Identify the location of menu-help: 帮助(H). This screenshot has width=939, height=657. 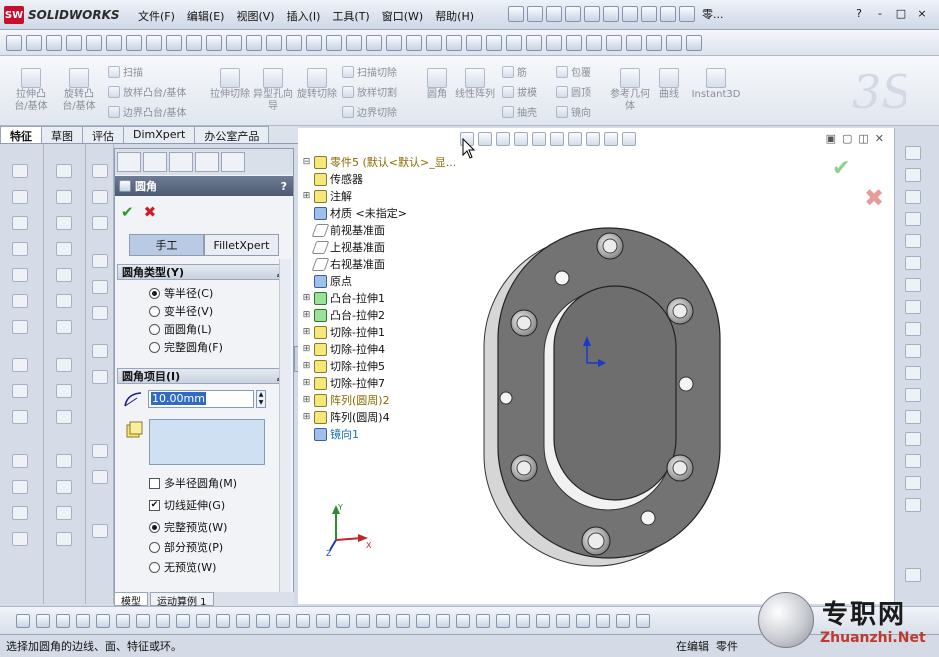
(454, 16).